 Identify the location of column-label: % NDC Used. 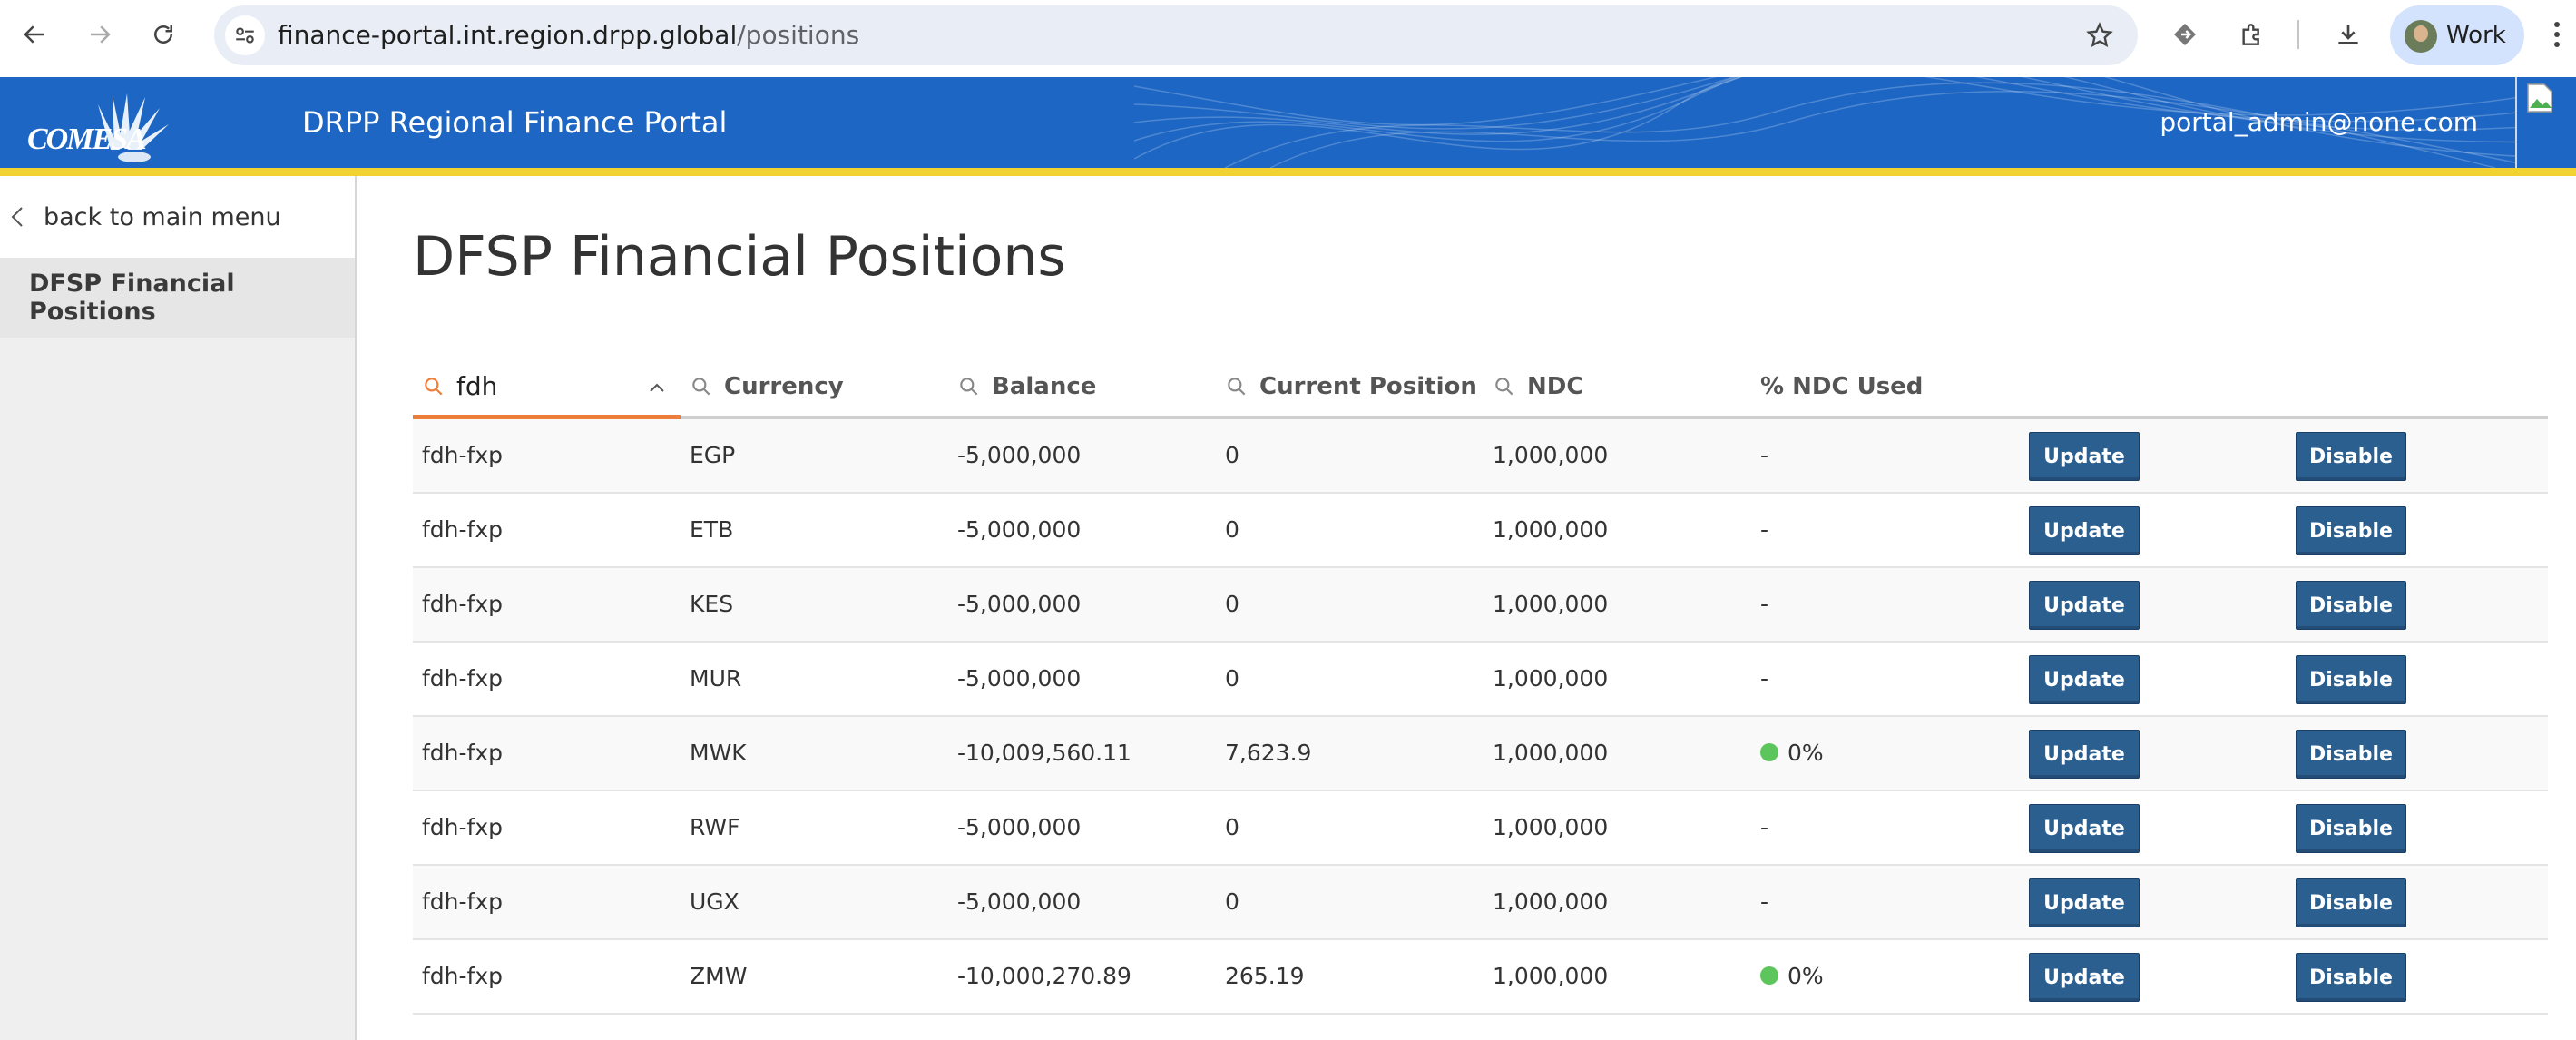
(1842, 386).